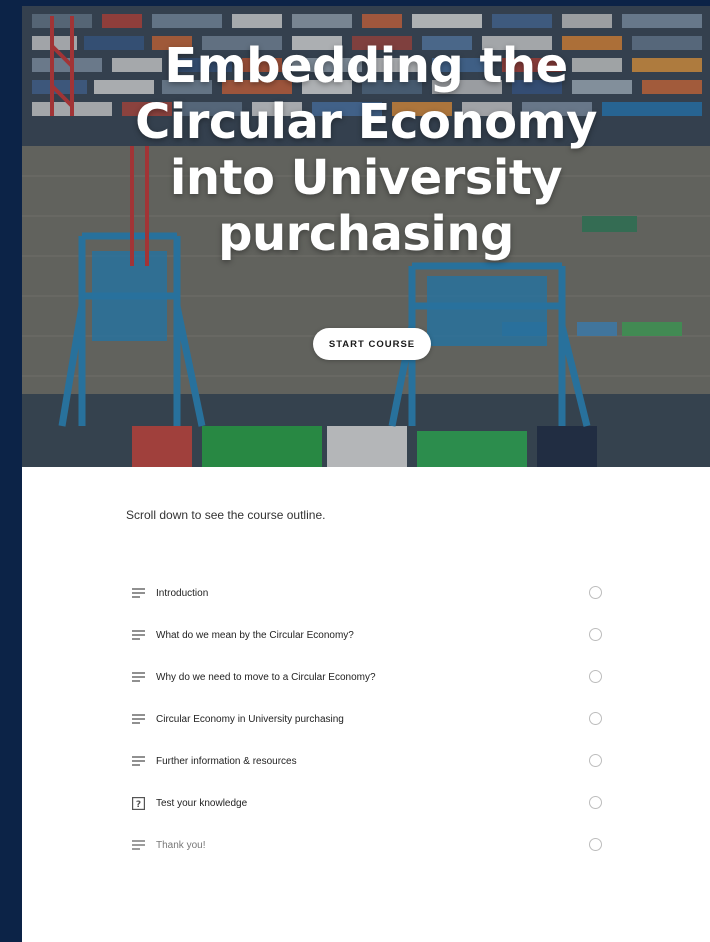  What do you see at coordinates (364, 761) in the screenshot?
I see `lesson-further-information: Further information & resources` at bounding box center [364, 761].